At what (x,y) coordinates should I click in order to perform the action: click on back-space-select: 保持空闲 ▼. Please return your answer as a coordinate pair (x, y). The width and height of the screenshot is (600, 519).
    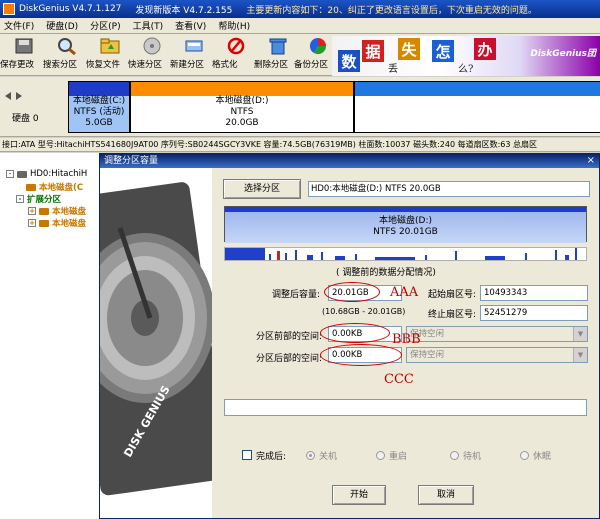
    Looking at the image, I should click on (497, 355).